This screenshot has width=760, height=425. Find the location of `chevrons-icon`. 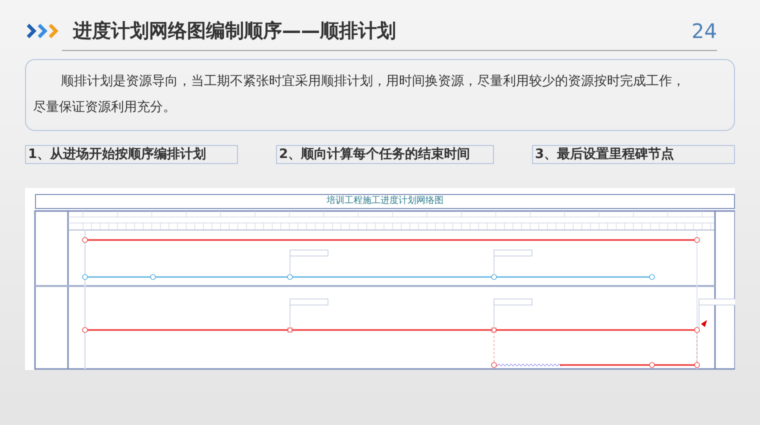

chevrons-icon is located at coordinates (44, 31).